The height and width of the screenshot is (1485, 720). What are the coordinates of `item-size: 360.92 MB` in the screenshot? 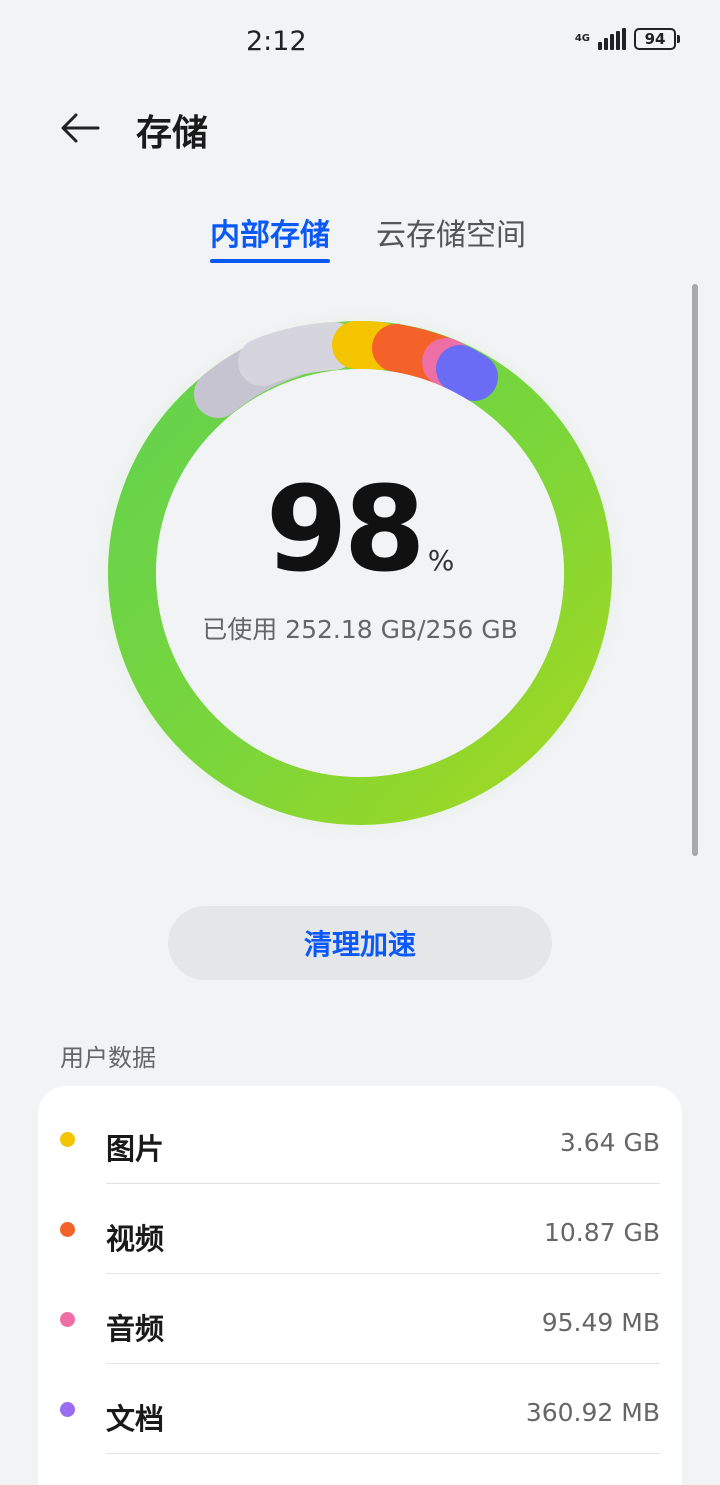 It's located at (592, 1412).